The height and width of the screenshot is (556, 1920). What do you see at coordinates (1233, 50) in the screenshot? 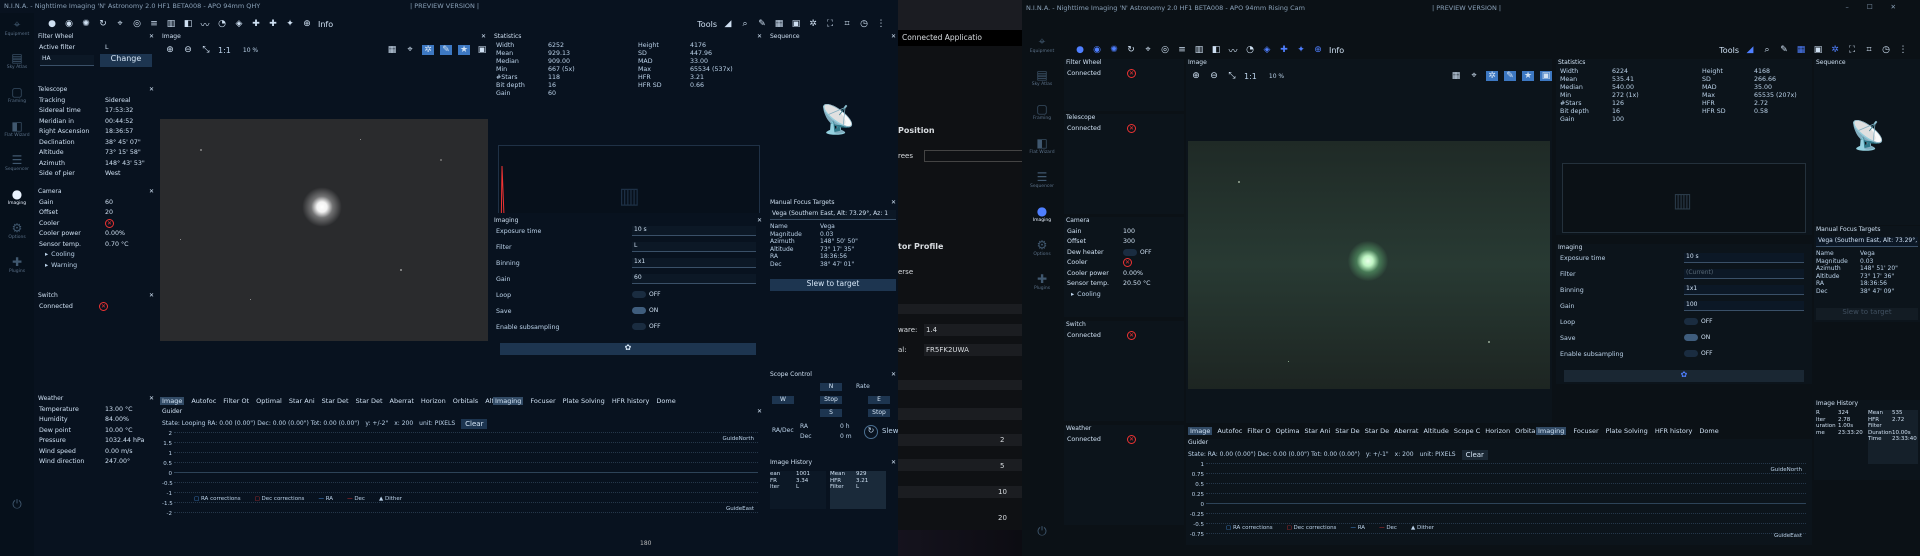
I see `weather-icon: 〰` at bounding box center [1233, 50].